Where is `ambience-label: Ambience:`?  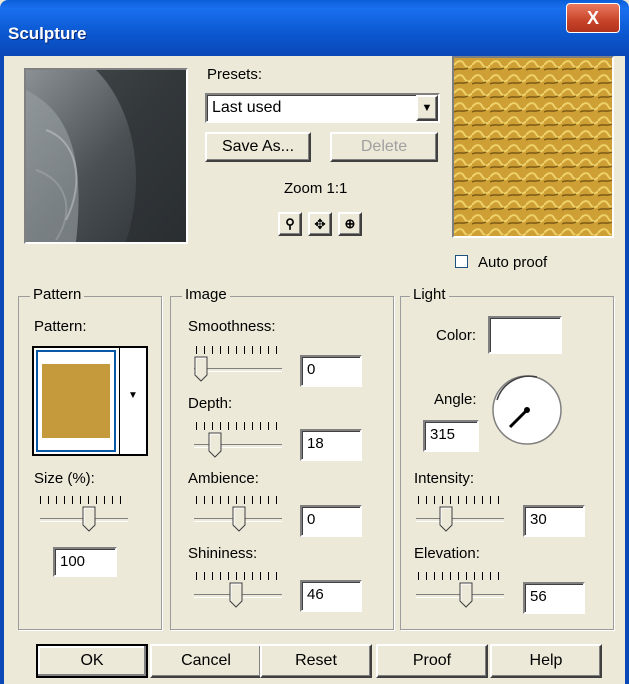 ambience-label: Ambience: is located at coordinates (223, 478).